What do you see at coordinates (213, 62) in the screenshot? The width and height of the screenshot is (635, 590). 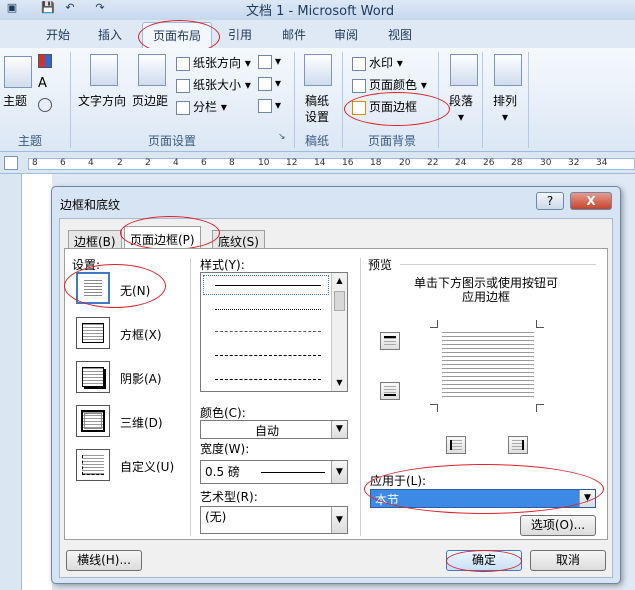 I see `orientation-button: 纸张方向 ▾` at bounding box center [213, 62].